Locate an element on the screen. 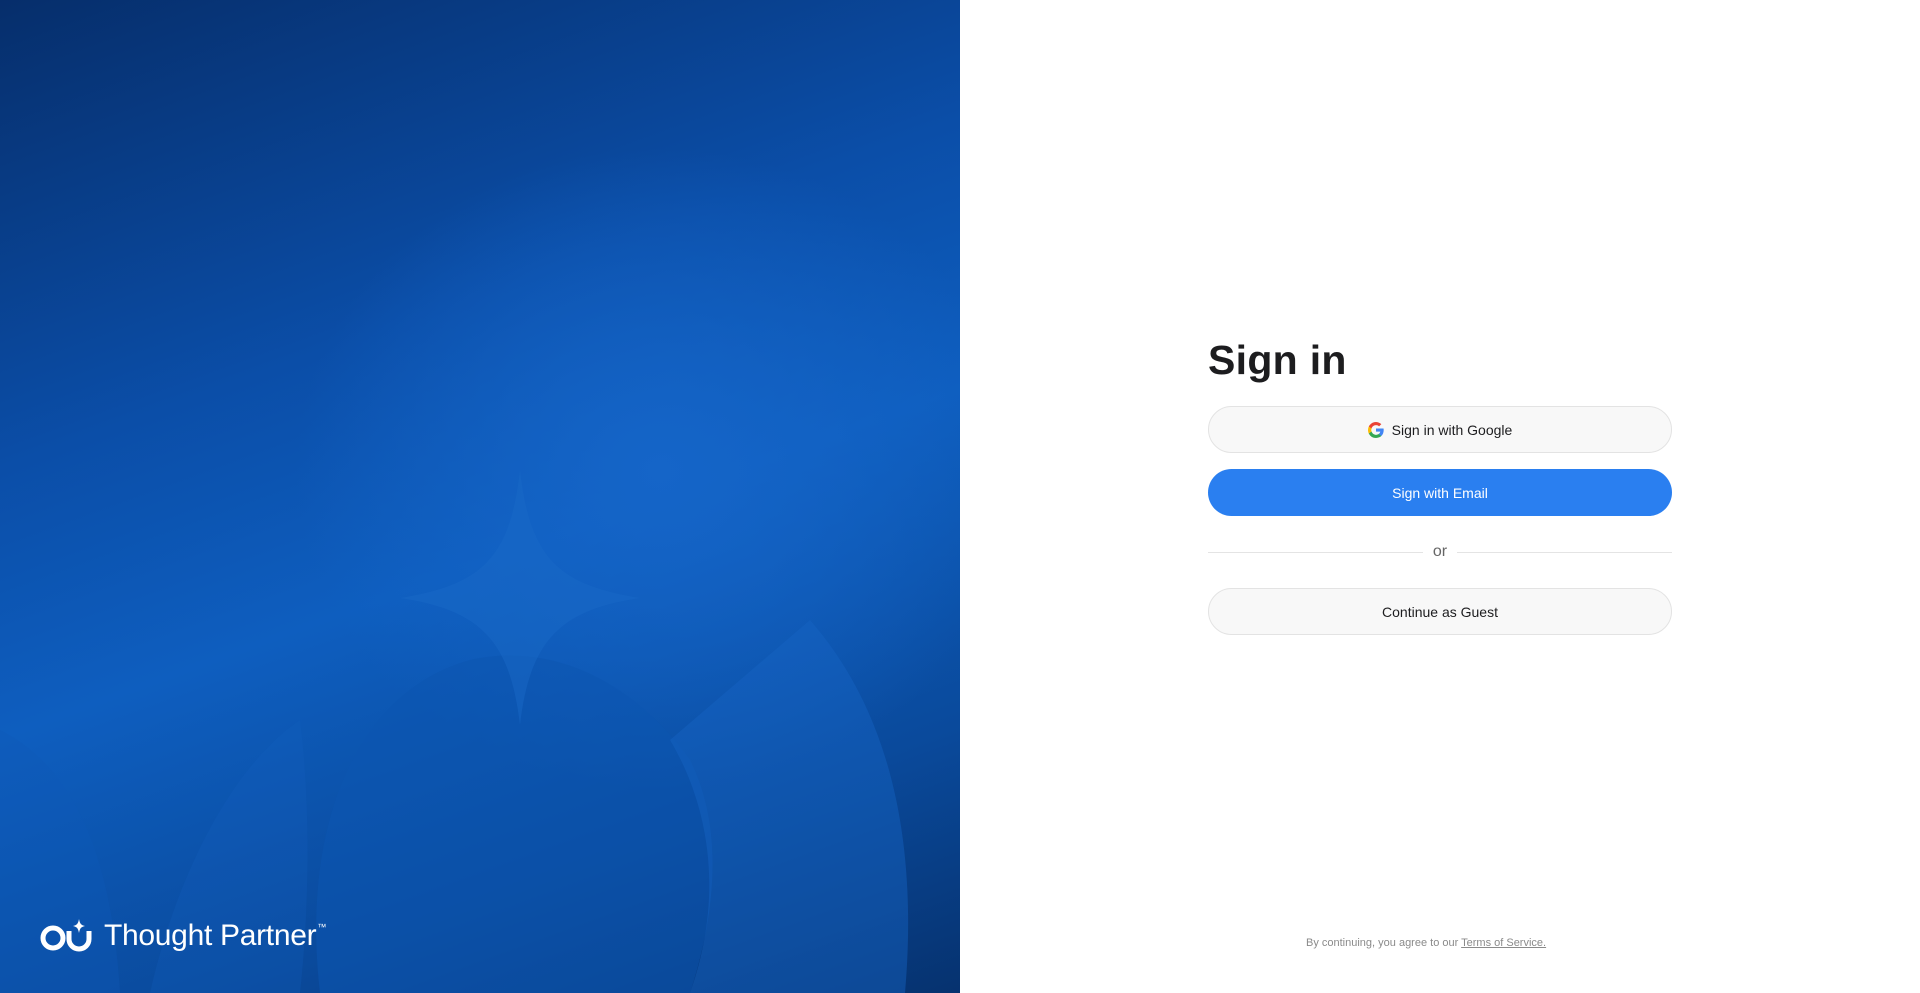  google-signin-label: Sign in with Google is located at coordinates (1452, 429).